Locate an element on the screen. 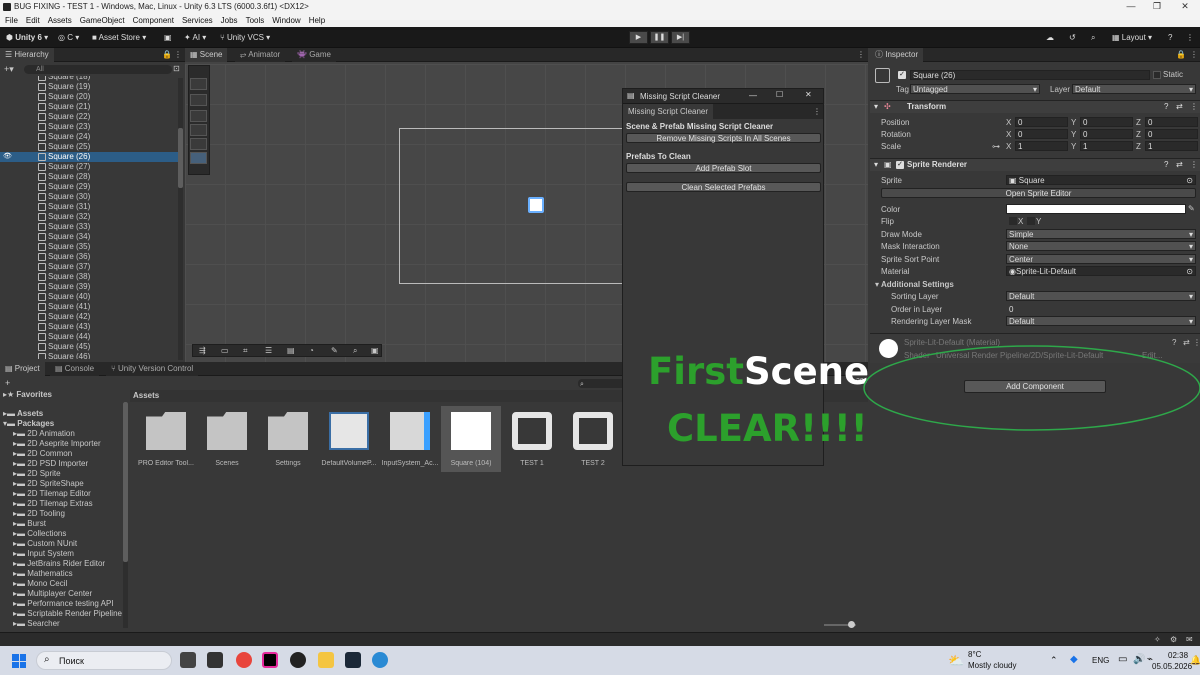  hierarchy-item: Square (31) is located at coordinates (89, 207).